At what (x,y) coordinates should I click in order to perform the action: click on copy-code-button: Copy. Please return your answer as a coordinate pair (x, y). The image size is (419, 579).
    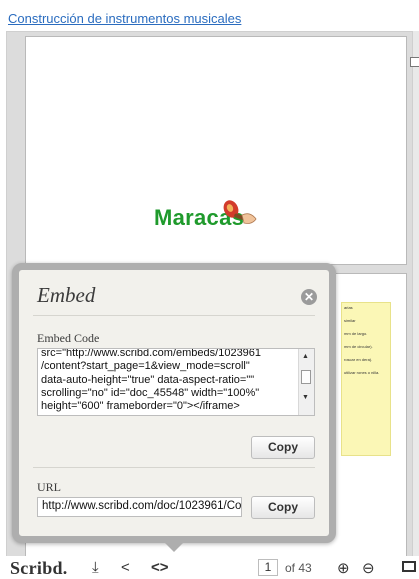
    Looking at the image, I should click on (283, 447).